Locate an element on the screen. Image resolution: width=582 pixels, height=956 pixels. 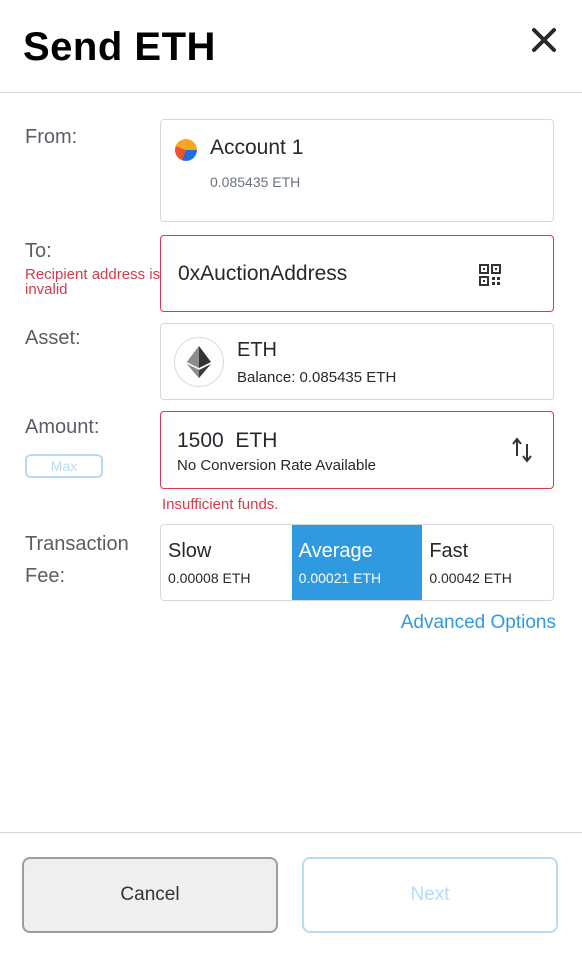
max-button: Max is located at coordinates (64, 466).